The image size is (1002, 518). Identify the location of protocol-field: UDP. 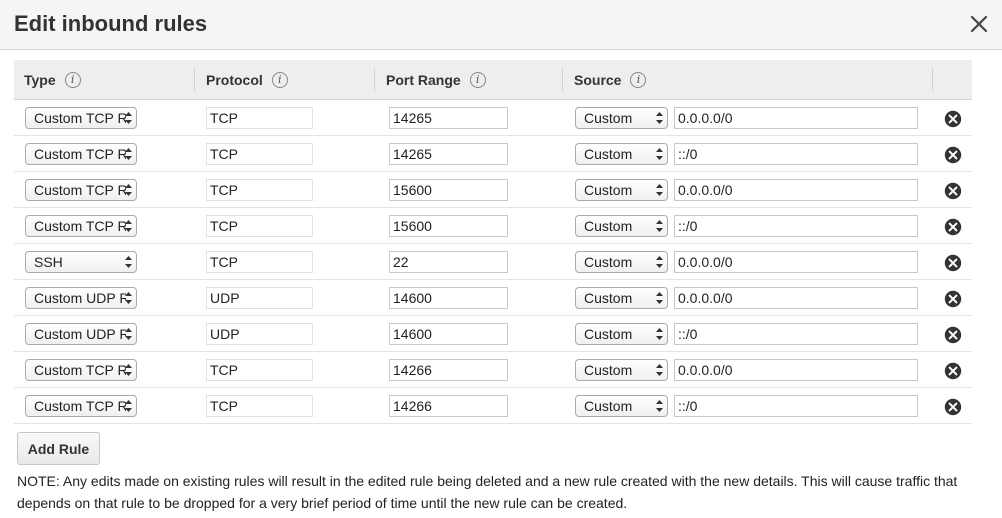
(259, 334).